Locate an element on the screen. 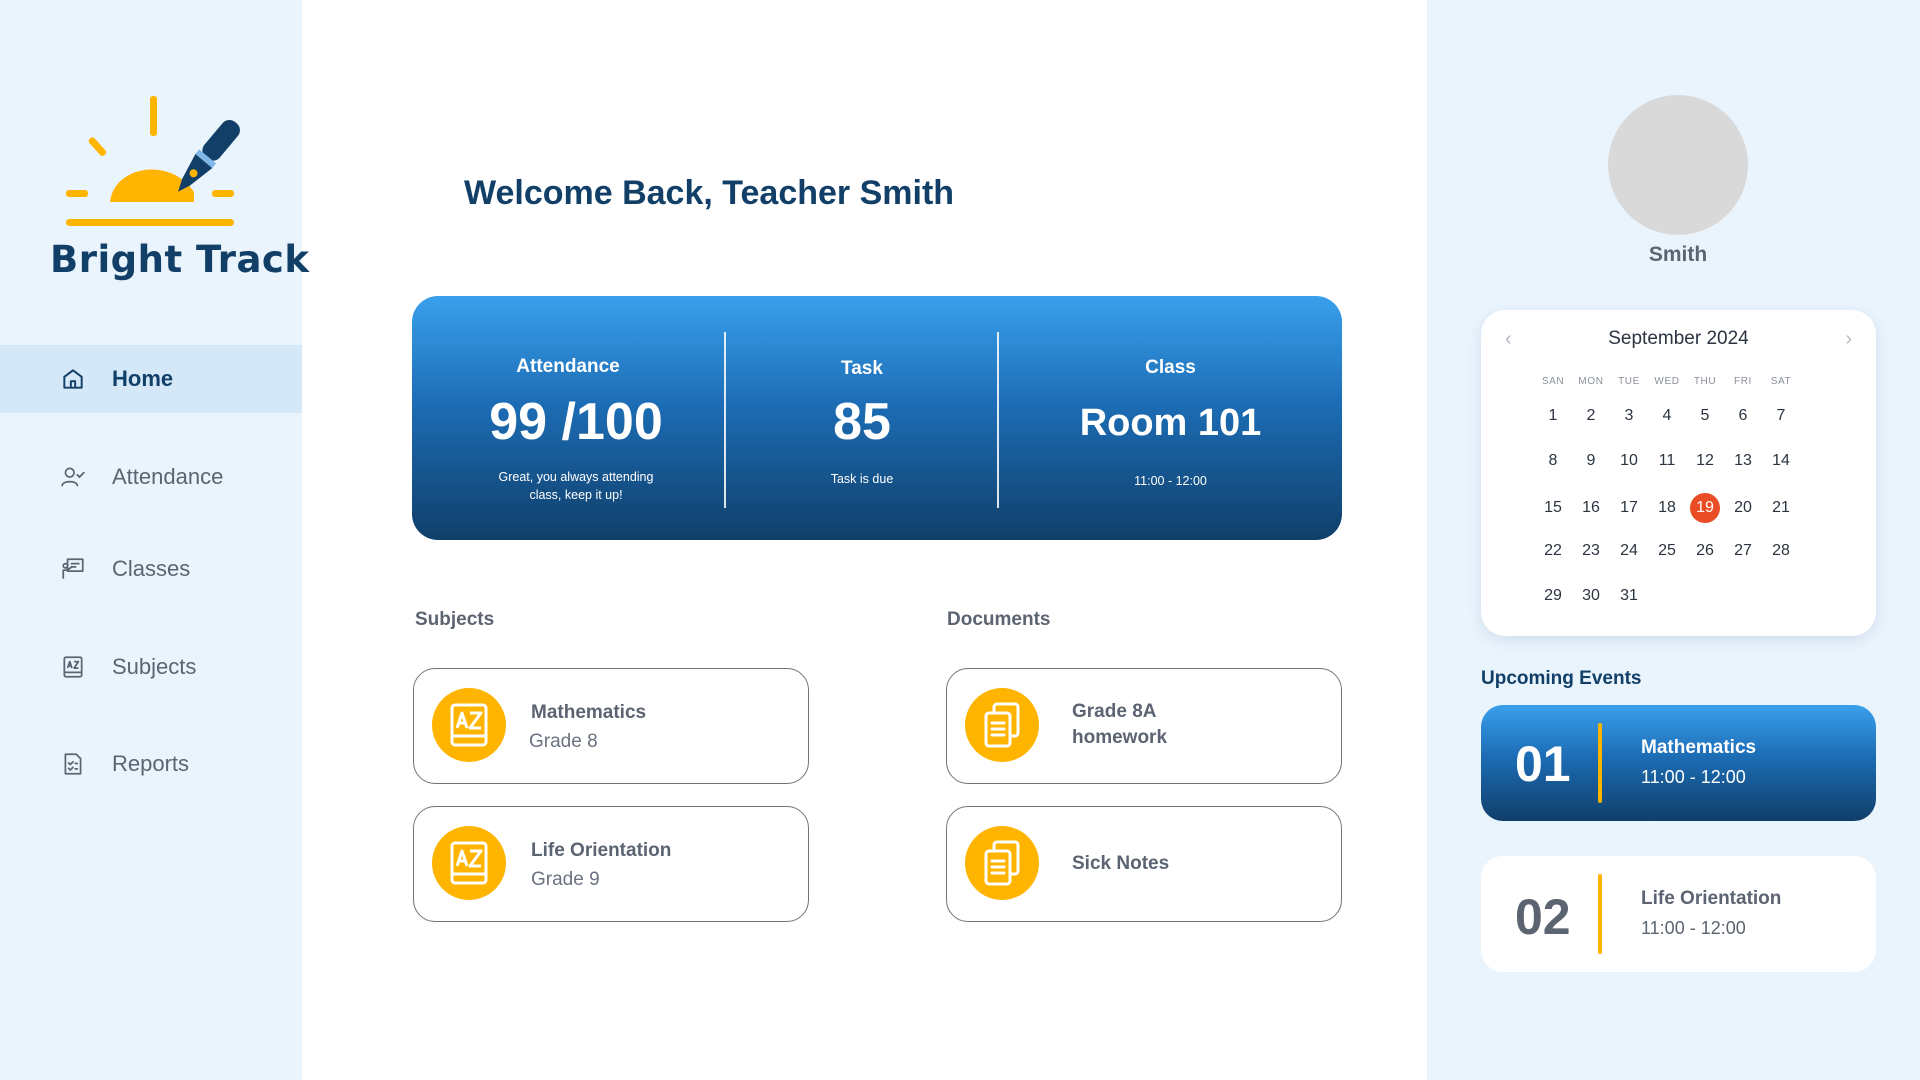 The height and width of the screenshot is (1080, 1920). calendar-day: 6 is located at coordinates (1743, 416).